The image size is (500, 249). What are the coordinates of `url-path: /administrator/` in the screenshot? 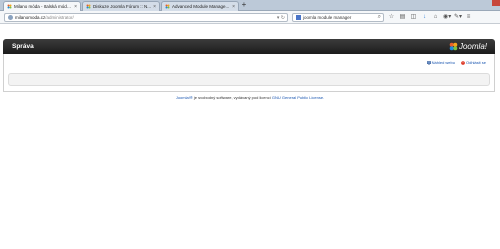 It's located at (59, 17).